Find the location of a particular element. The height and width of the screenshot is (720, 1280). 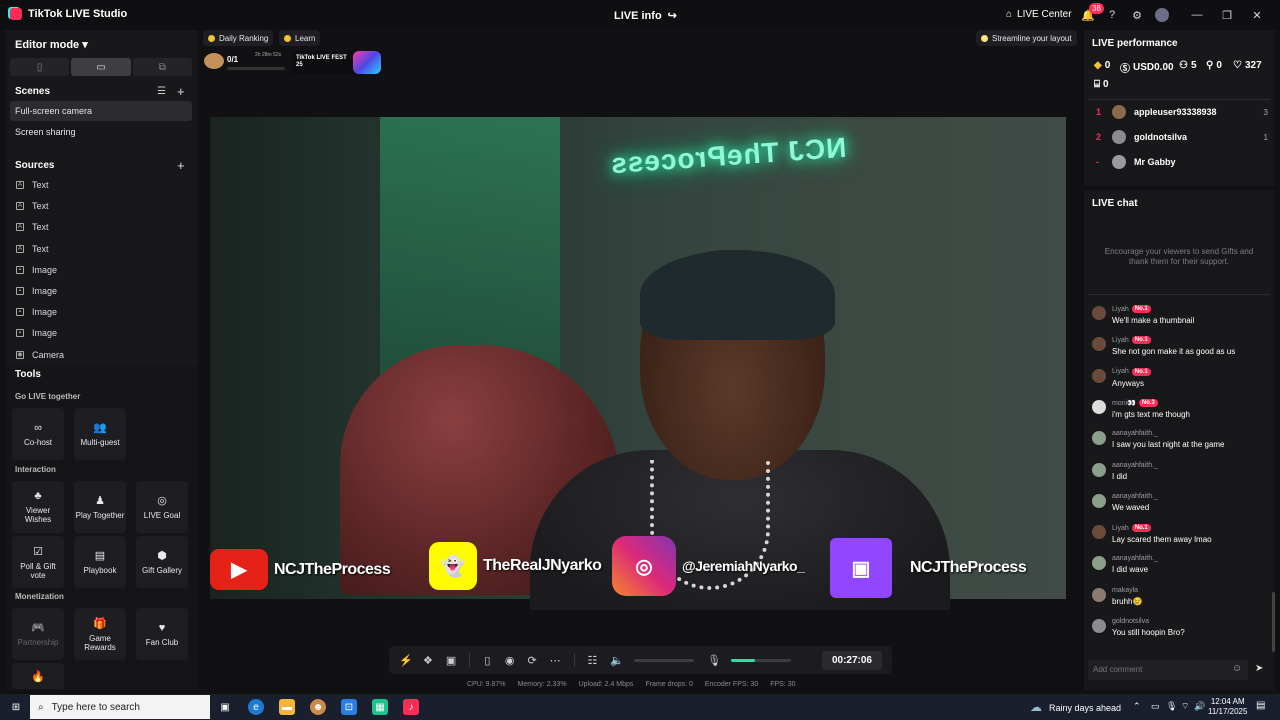

more-icon: ⋯ is located at coordinates (555, 660).